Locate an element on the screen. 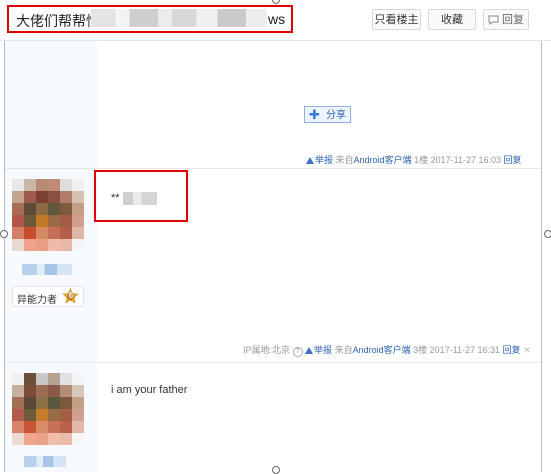 The height and width of the screenshot is (474, 551). comment-icon is located at coordinates (493, 20).